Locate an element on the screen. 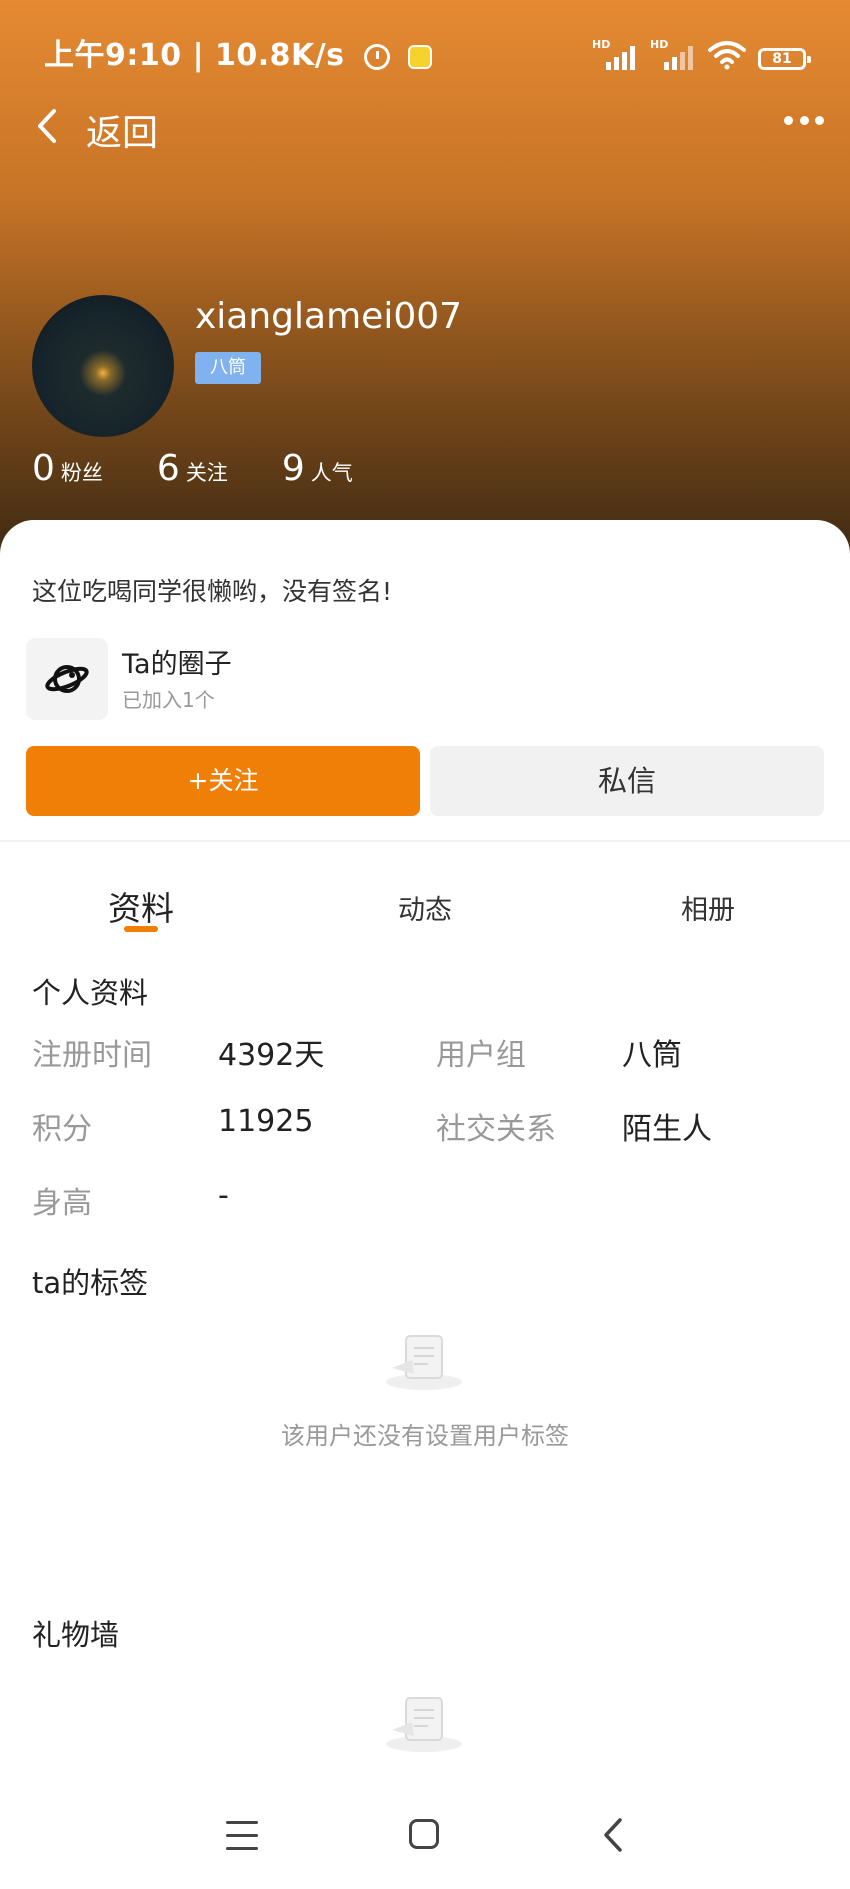  info-label: 积分 is located at coordinates (62, 1129).